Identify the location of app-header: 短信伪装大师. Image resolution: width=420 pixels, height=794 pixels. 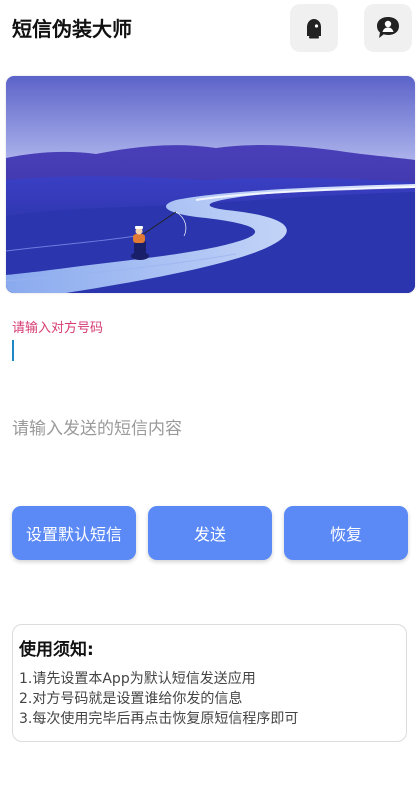
(210, 28).